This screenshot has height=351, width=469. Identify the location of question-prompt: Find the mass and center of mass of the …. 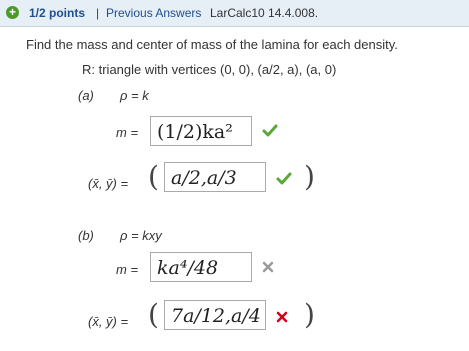
(212, 44).